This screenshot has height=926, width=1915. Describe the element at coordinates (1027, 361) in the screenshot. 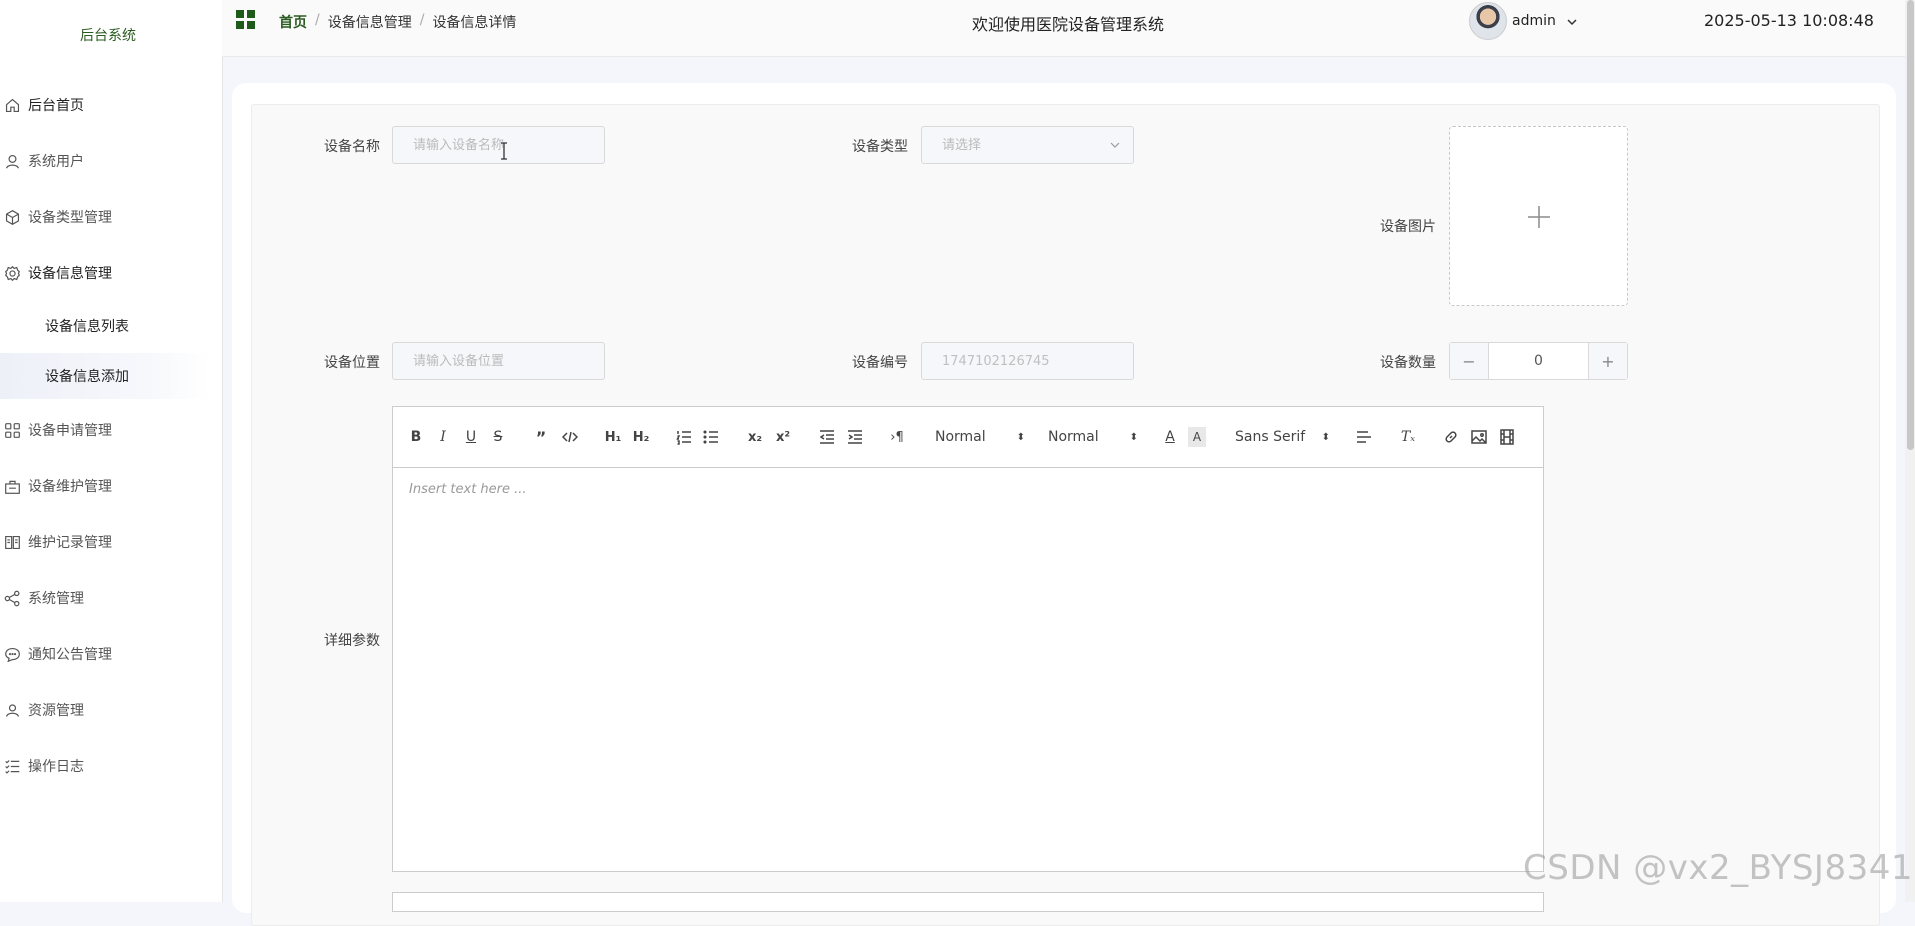

I see `device-code-input` at that location.